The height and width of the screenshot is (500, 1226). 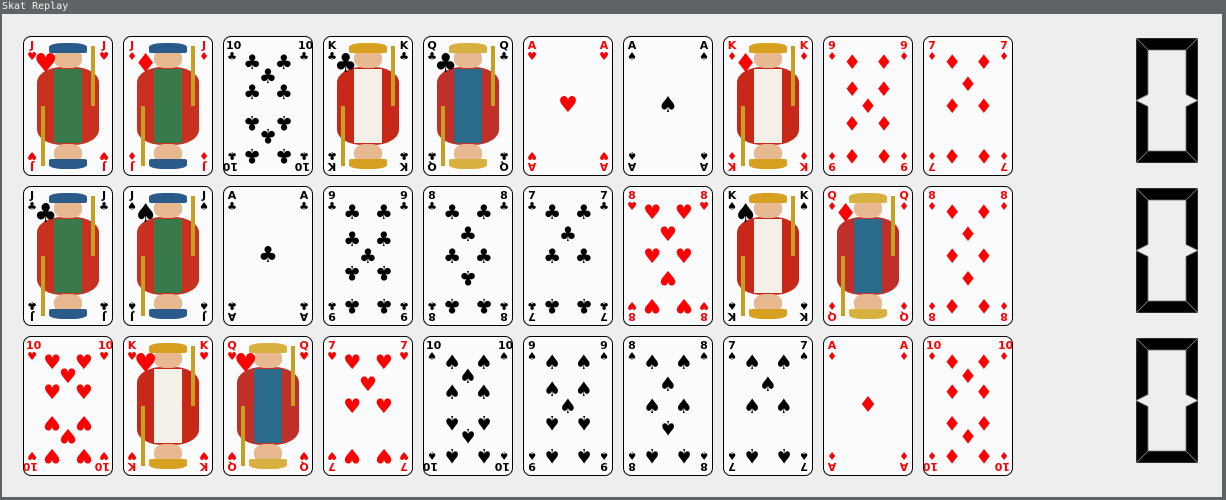 I want to click on card-corner-index: 9 ♣, so click(x=404, y=201).